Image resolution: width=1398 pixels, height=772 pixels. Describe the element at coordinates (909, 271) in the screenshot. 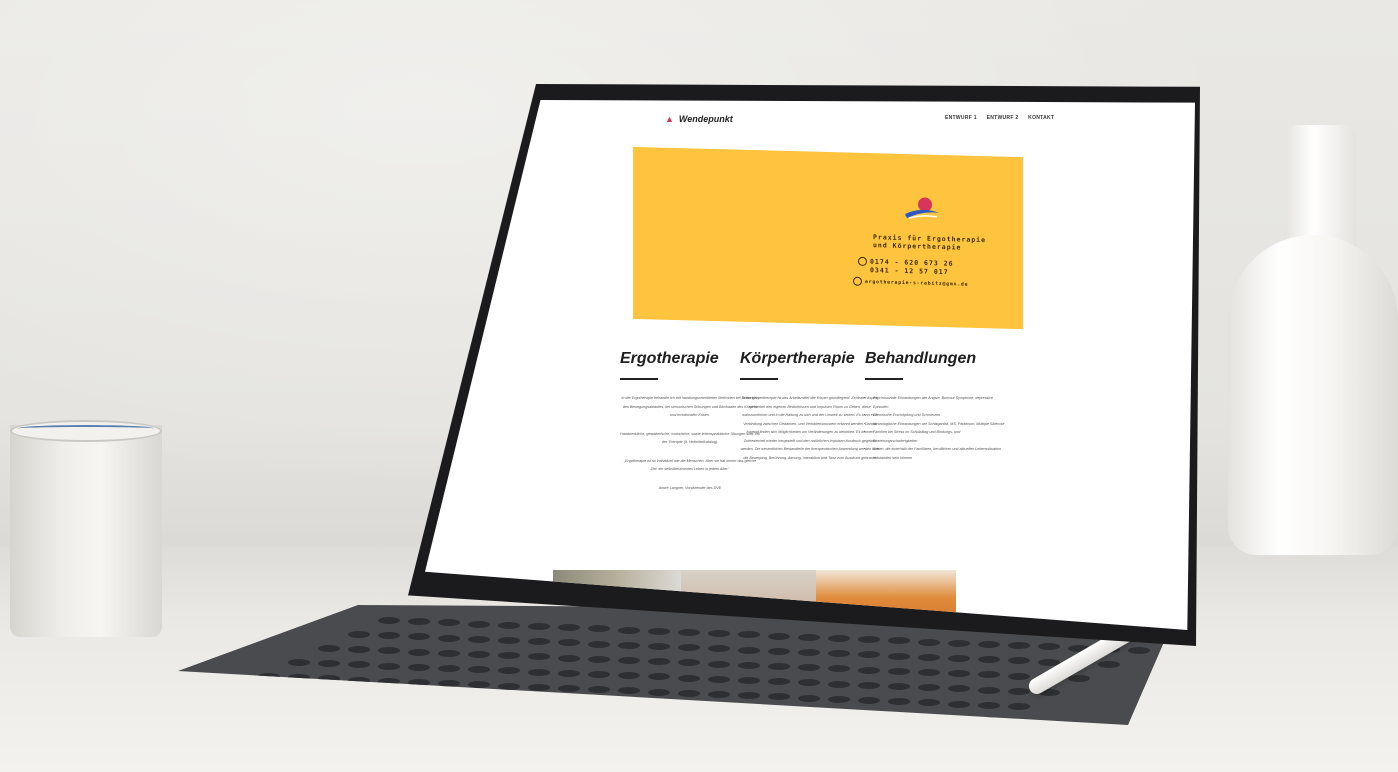

I see `phone-2: 0341 - 12 57 017` at that location.